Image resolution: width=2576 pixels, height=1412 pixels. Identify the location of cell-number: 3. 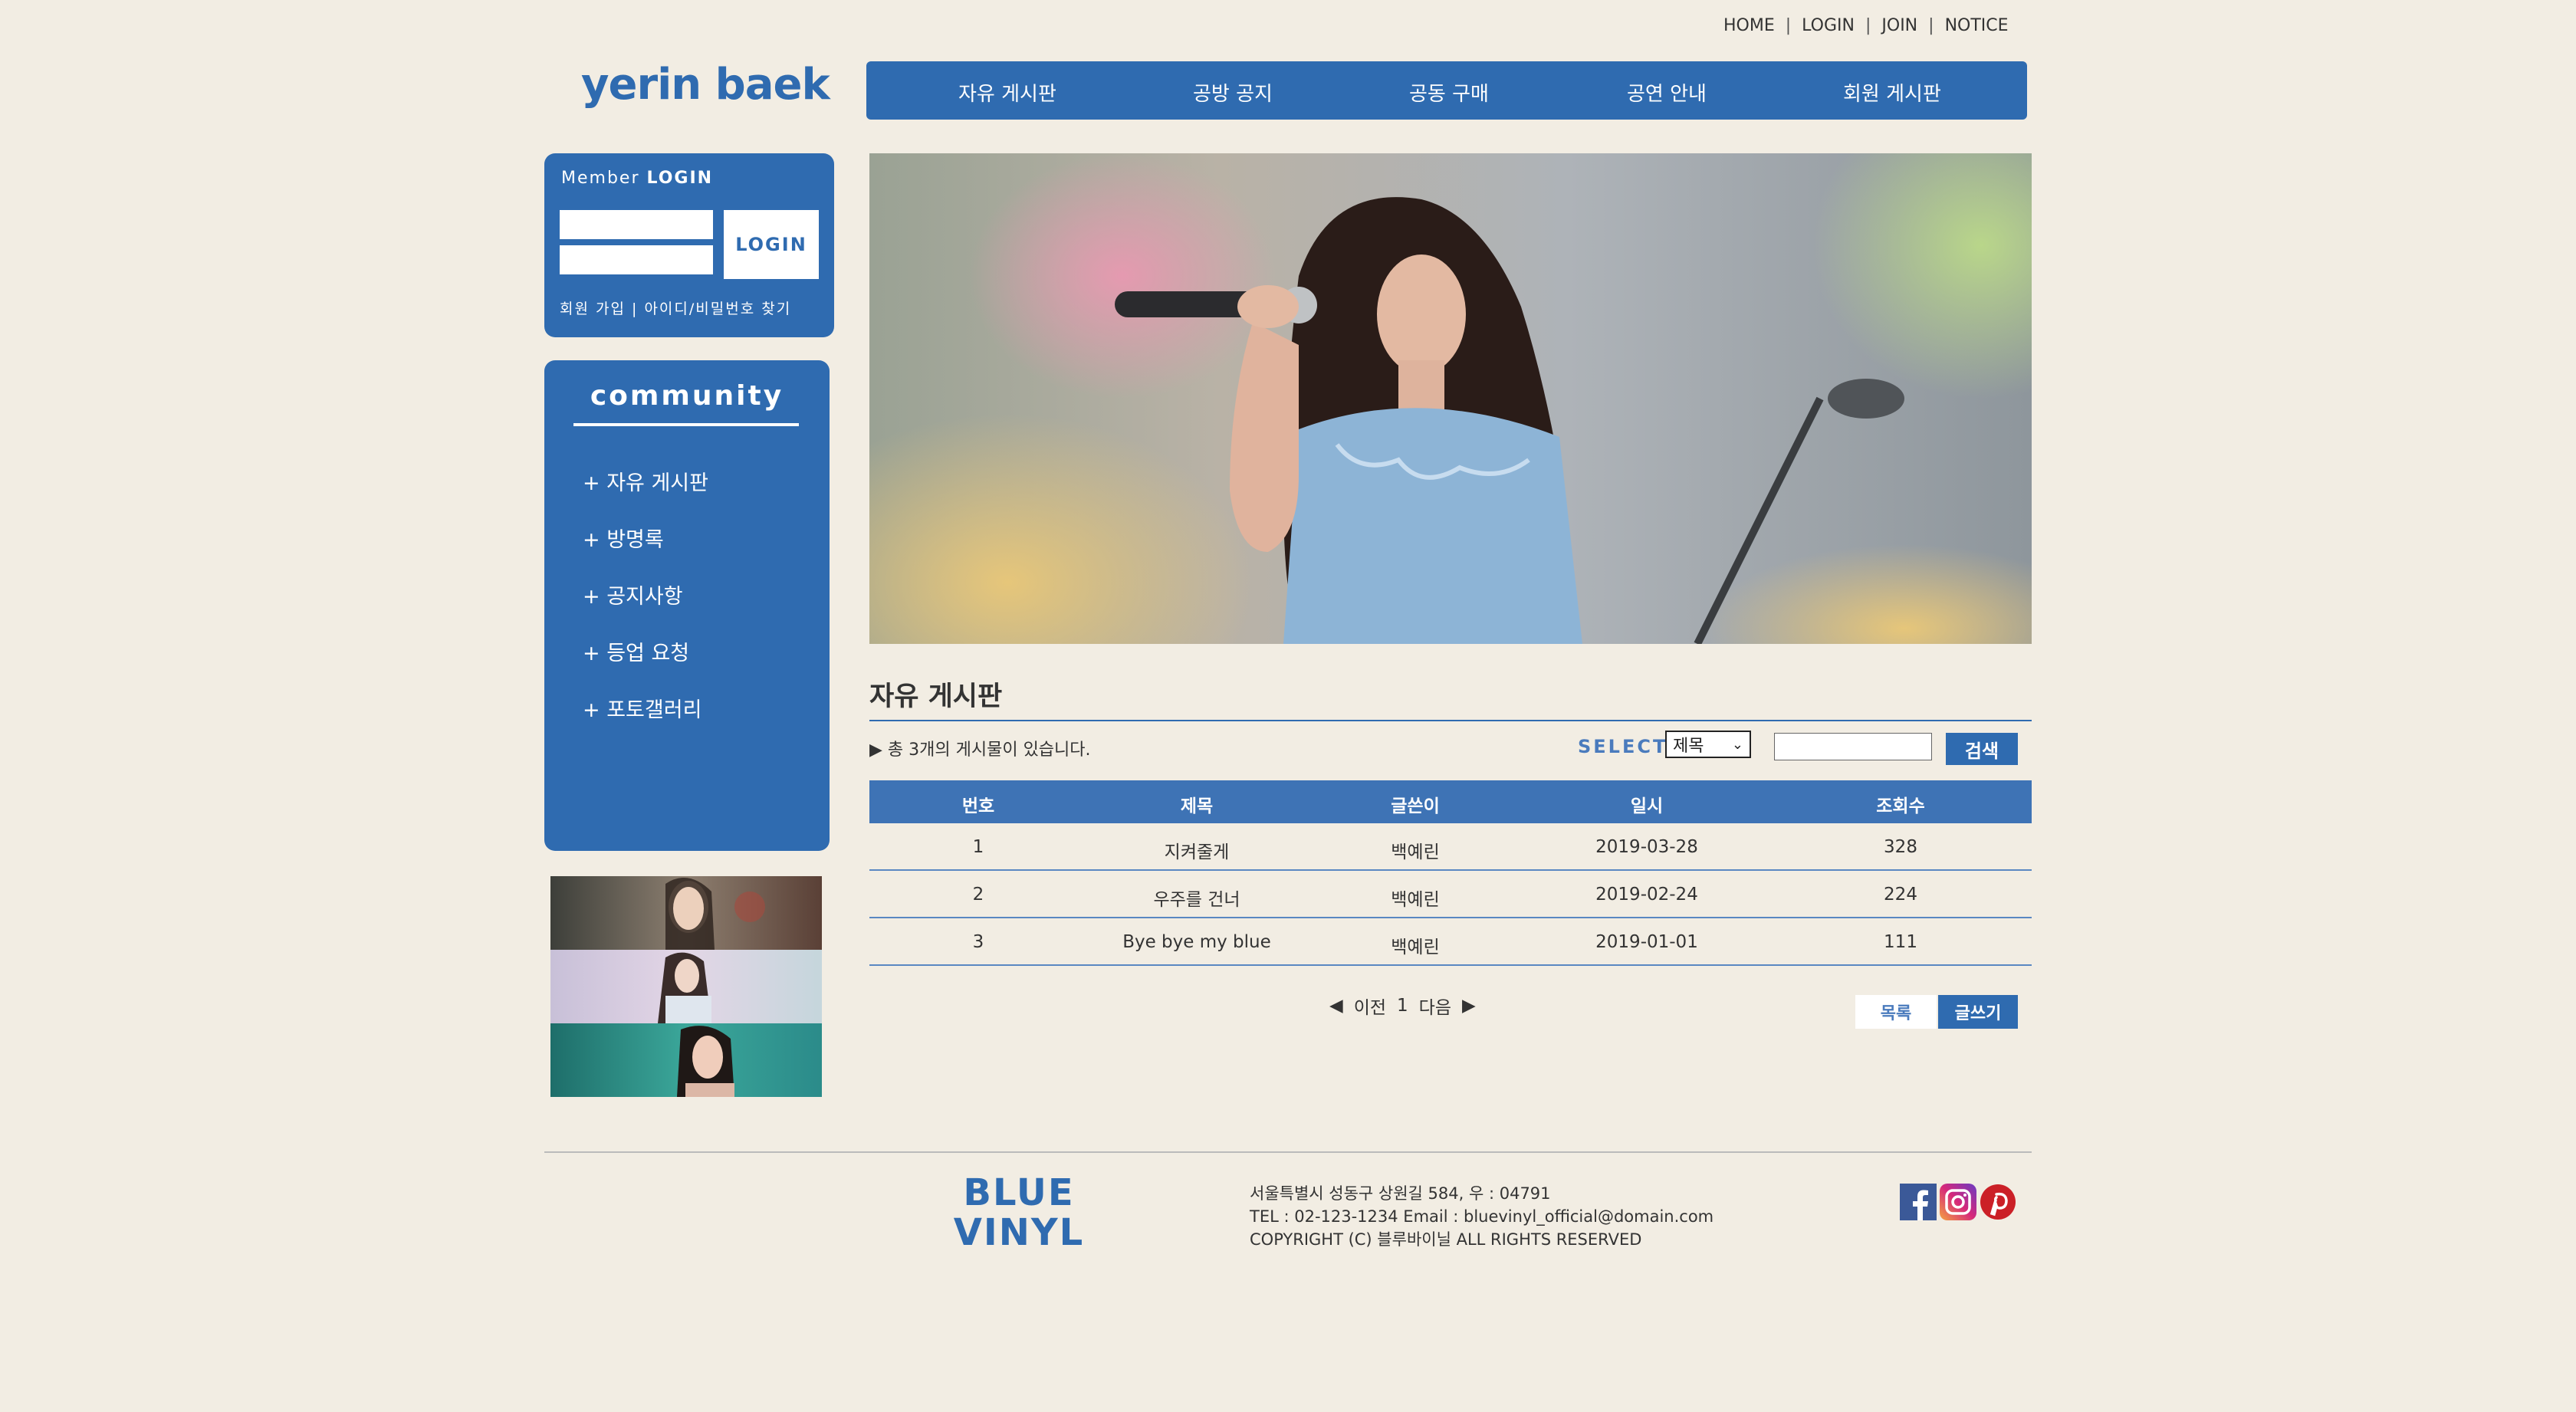
(978, 942).